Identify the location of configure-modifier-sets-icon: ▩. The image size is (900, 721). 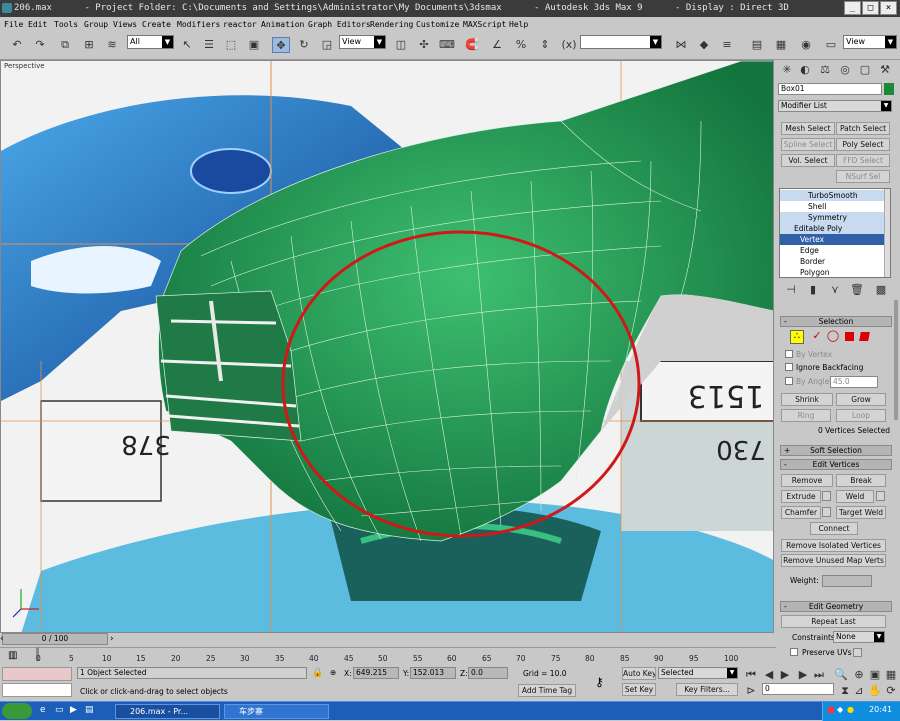
(881, 290).